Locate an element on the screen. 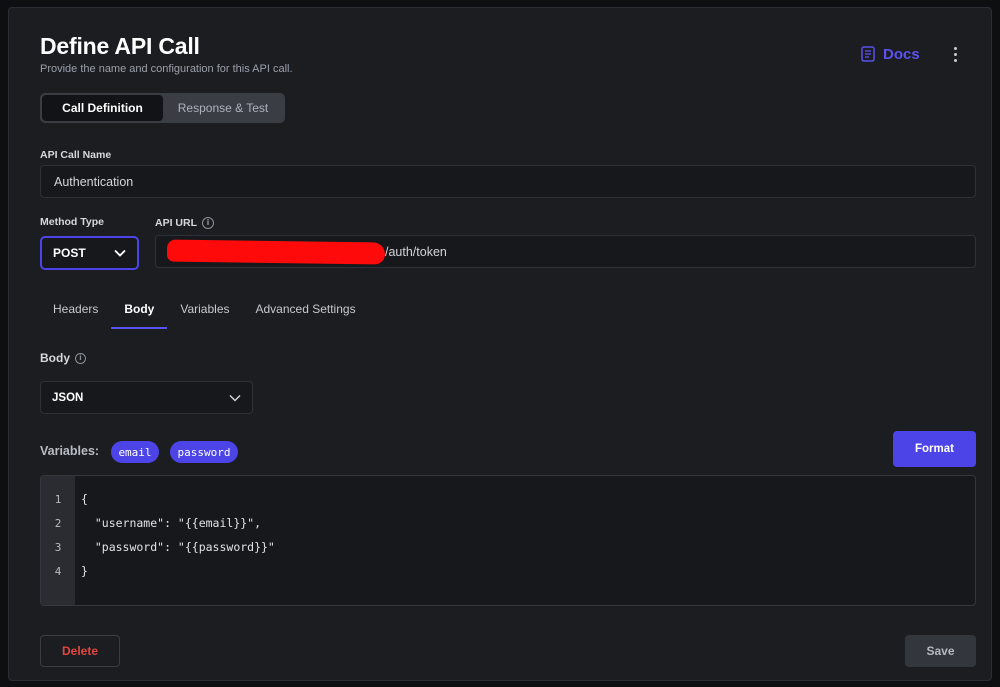 This screenshot has height=687, width=1000. docs-button: Docs is located at coordinates (890, 54).